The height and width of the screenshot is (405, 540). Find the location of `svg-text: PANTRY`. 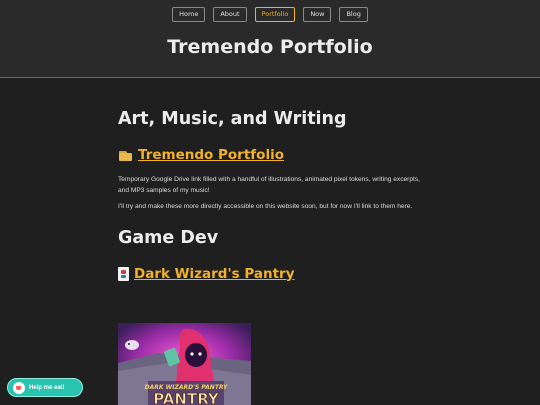

svg-text: PANTRY is located at coordinates (186, 397).